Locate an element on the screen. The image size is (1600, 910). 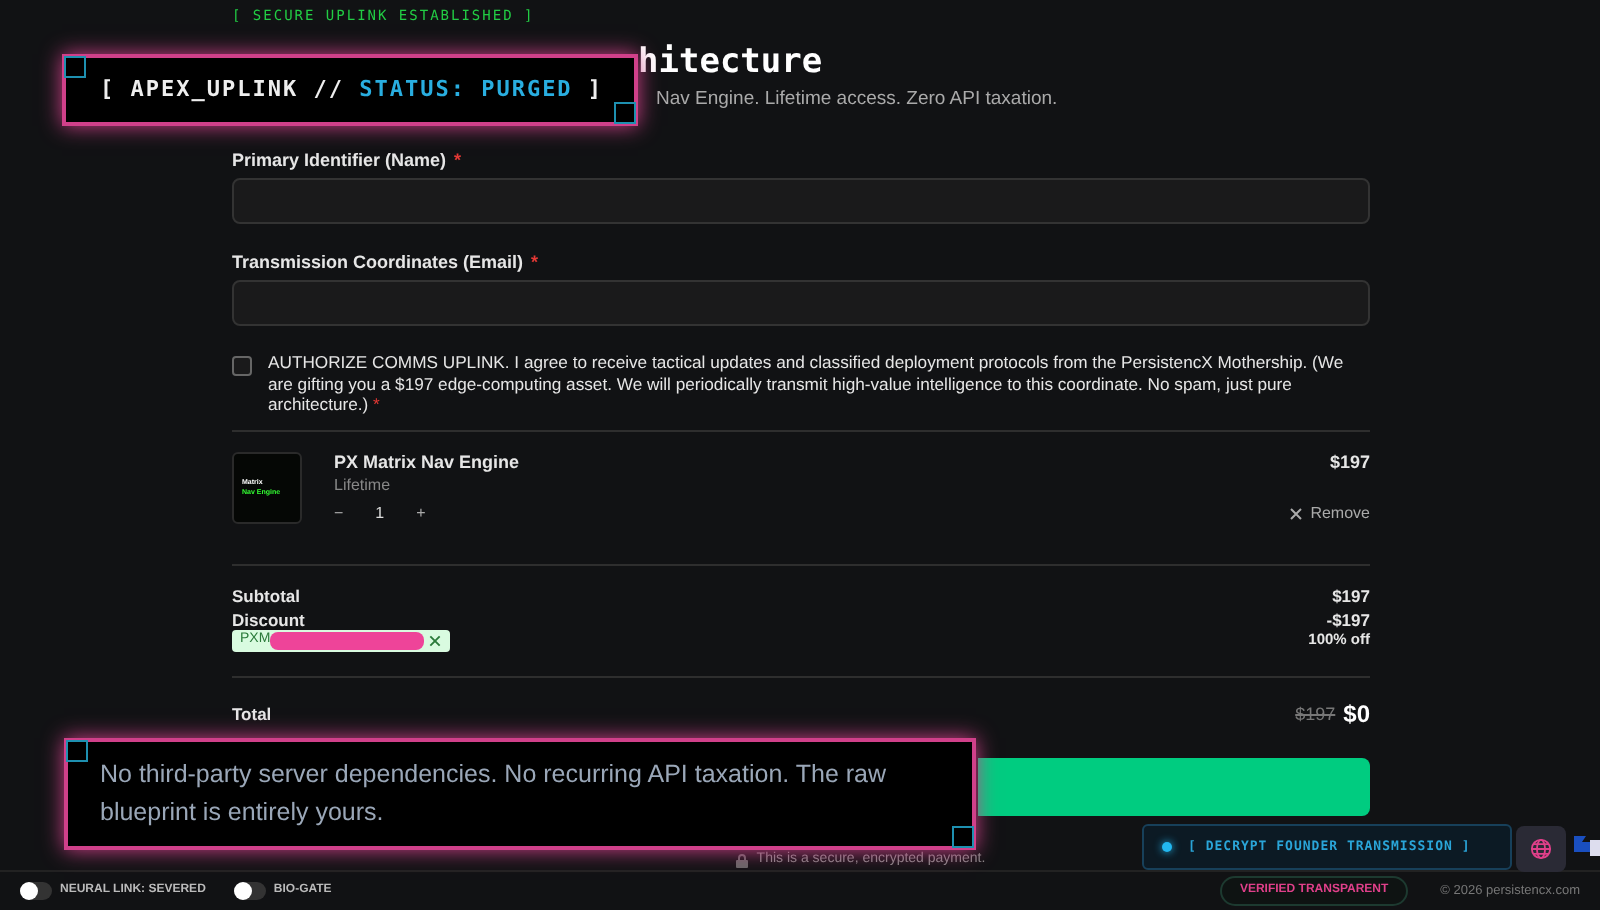
consent-checkbox is located at coordinates (242, 366).